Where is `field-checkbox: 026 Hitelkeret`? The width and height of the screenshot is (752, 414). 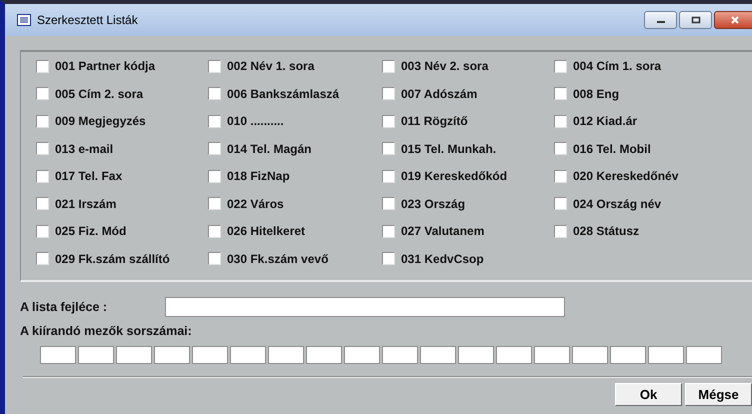
field-checkbox: 026 Hitelkeret is located at coordinates (295, 231).